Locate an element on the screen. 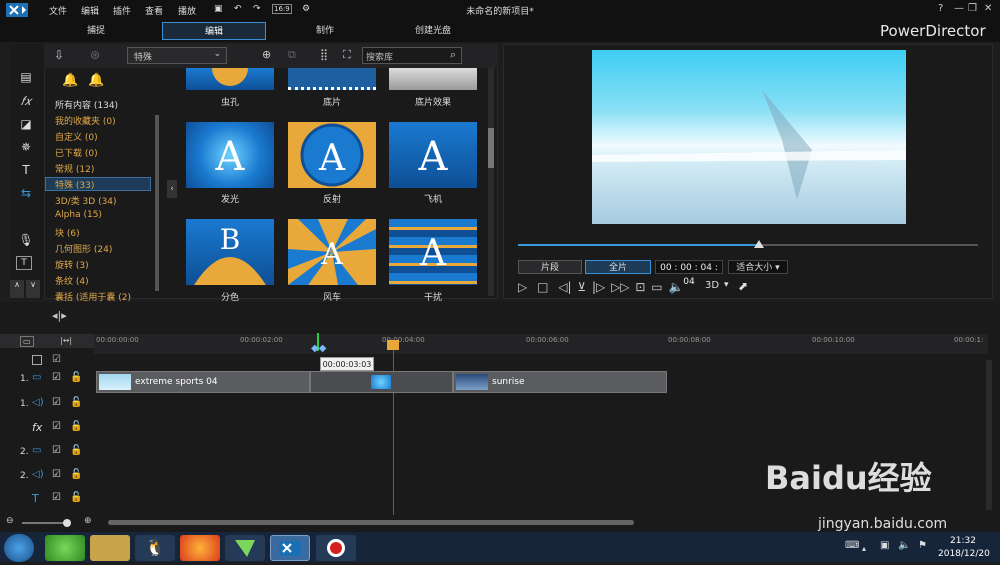  play-icon: ▷ is located at coordinates (522, 287).